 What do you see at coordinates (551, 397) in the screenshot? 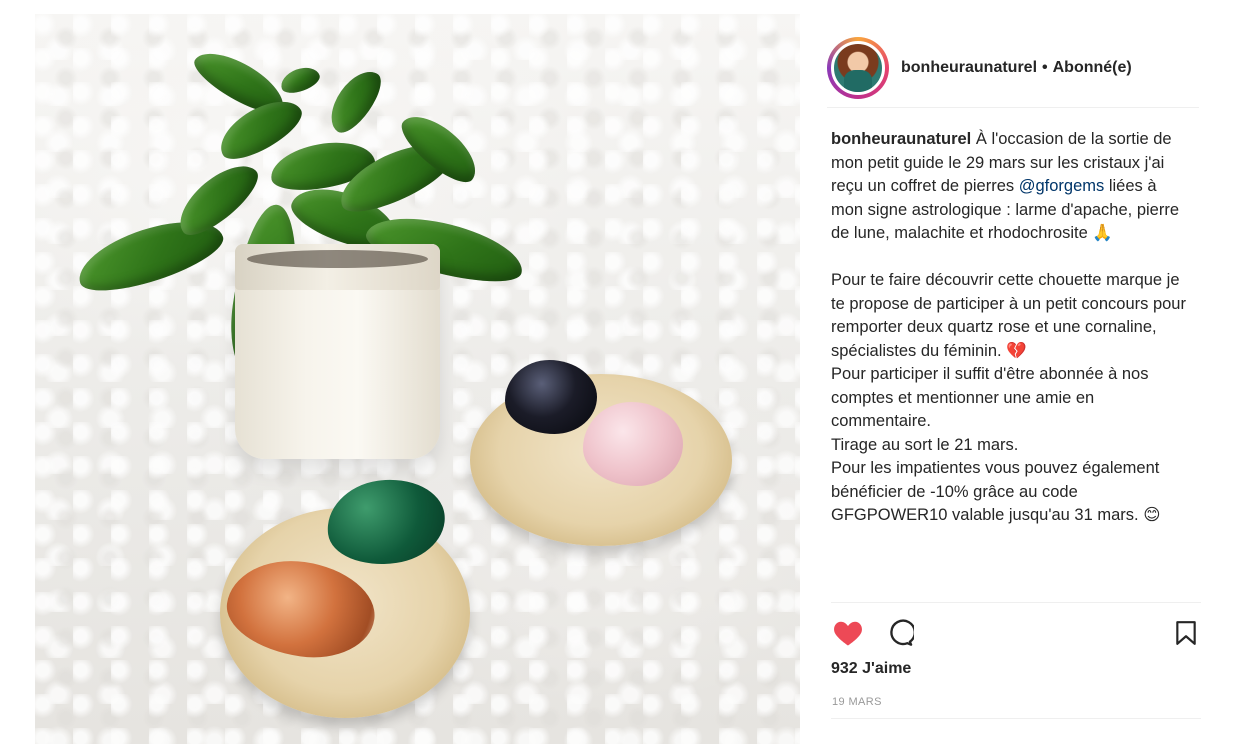
I see `black-stone` at bounding box center [551, 397].